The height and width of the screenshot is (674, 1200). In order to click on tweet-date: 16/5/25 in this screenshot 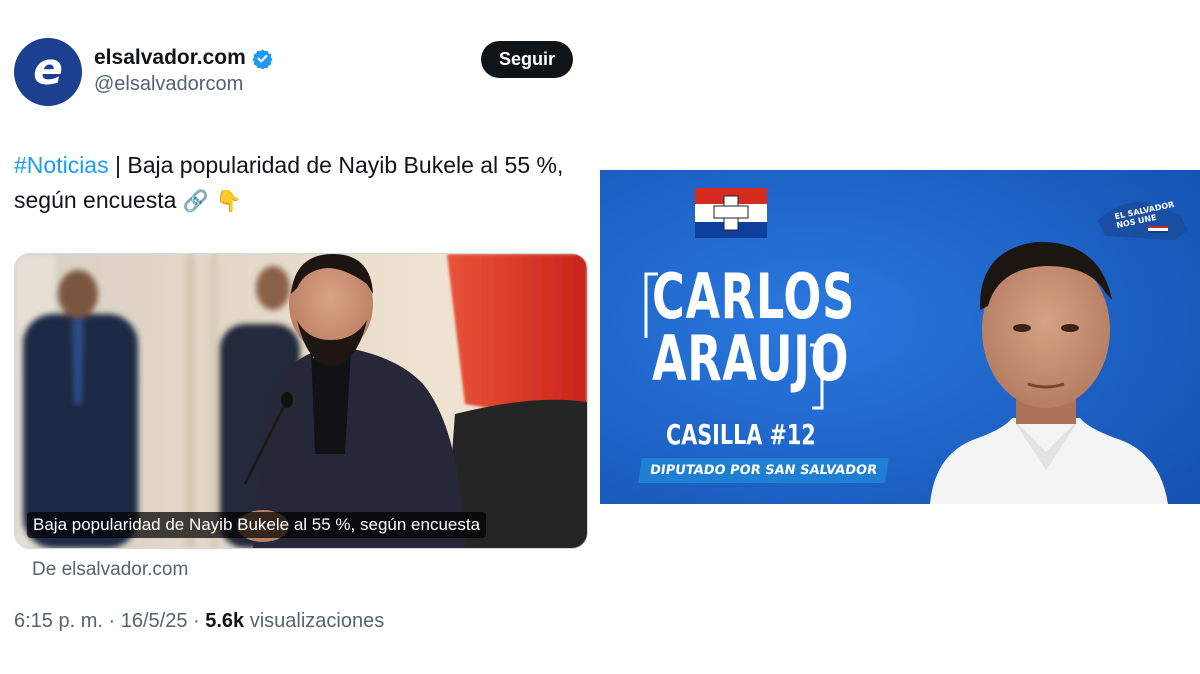, I will do `click(154, 621)`.